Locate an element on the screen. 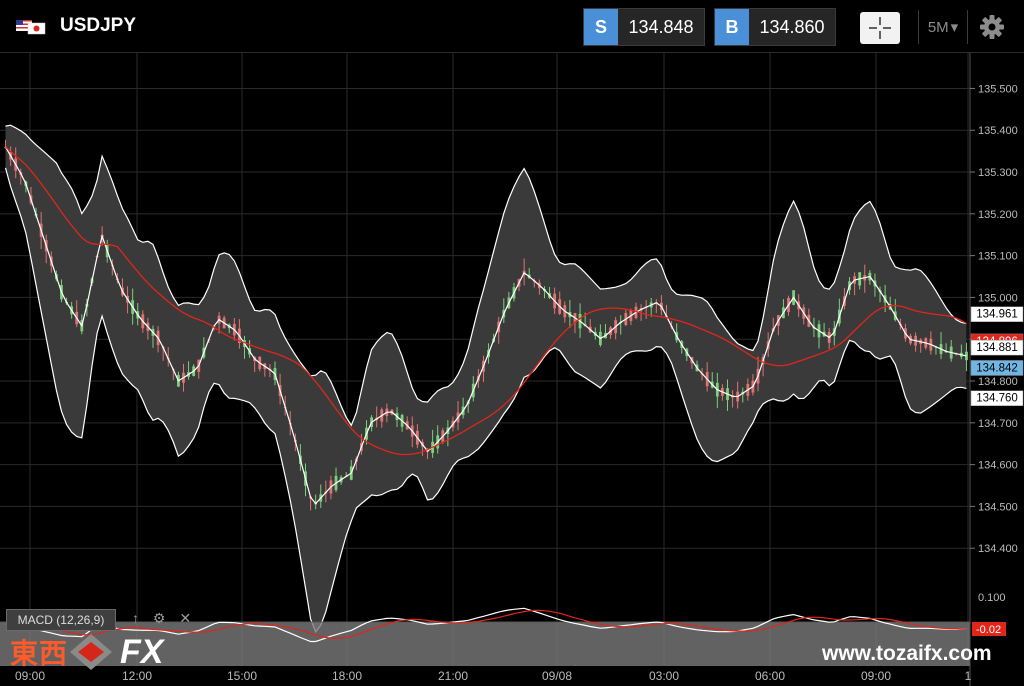 This screenshot has width=1024, height=686. watermark-logo: 東西 FX is located at coordinates (86, 652).